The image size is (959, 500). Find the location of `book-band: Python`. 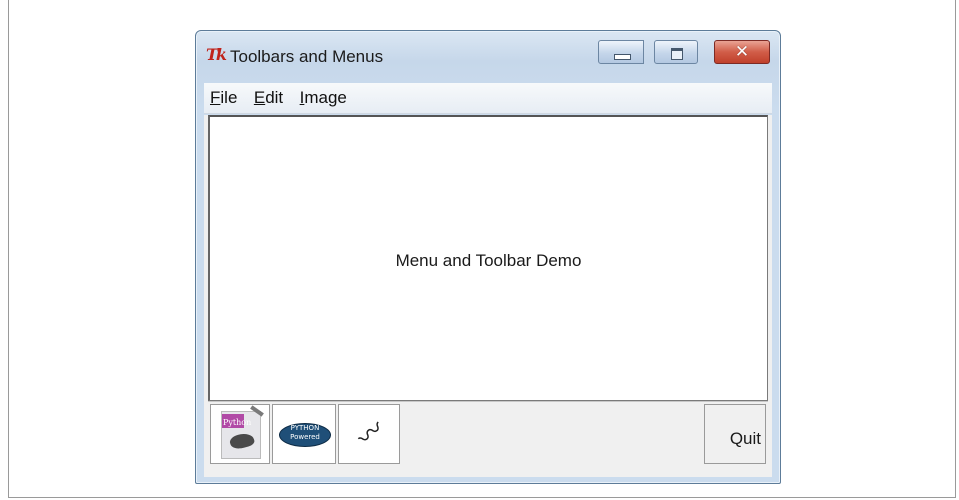

book-band: Python is located at coordinates (236, 421).